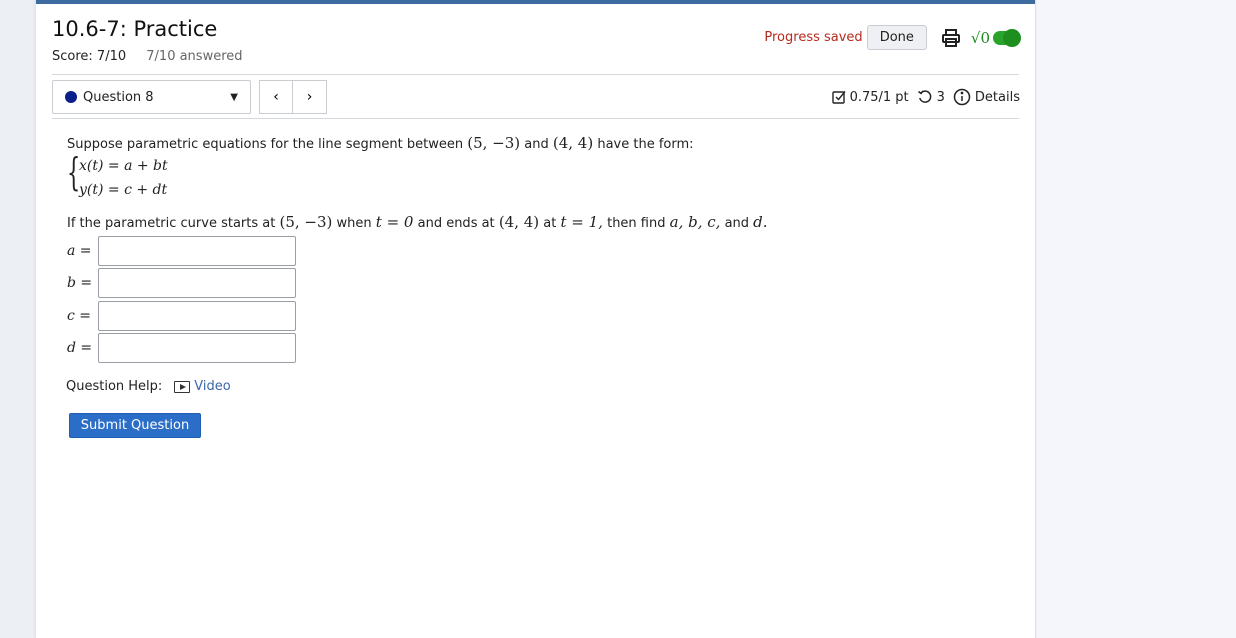 The image size is (1236, 638). Describe the element at coordinates (310, 97) in the screenshot. I see `next-question-button: ›` at that location.